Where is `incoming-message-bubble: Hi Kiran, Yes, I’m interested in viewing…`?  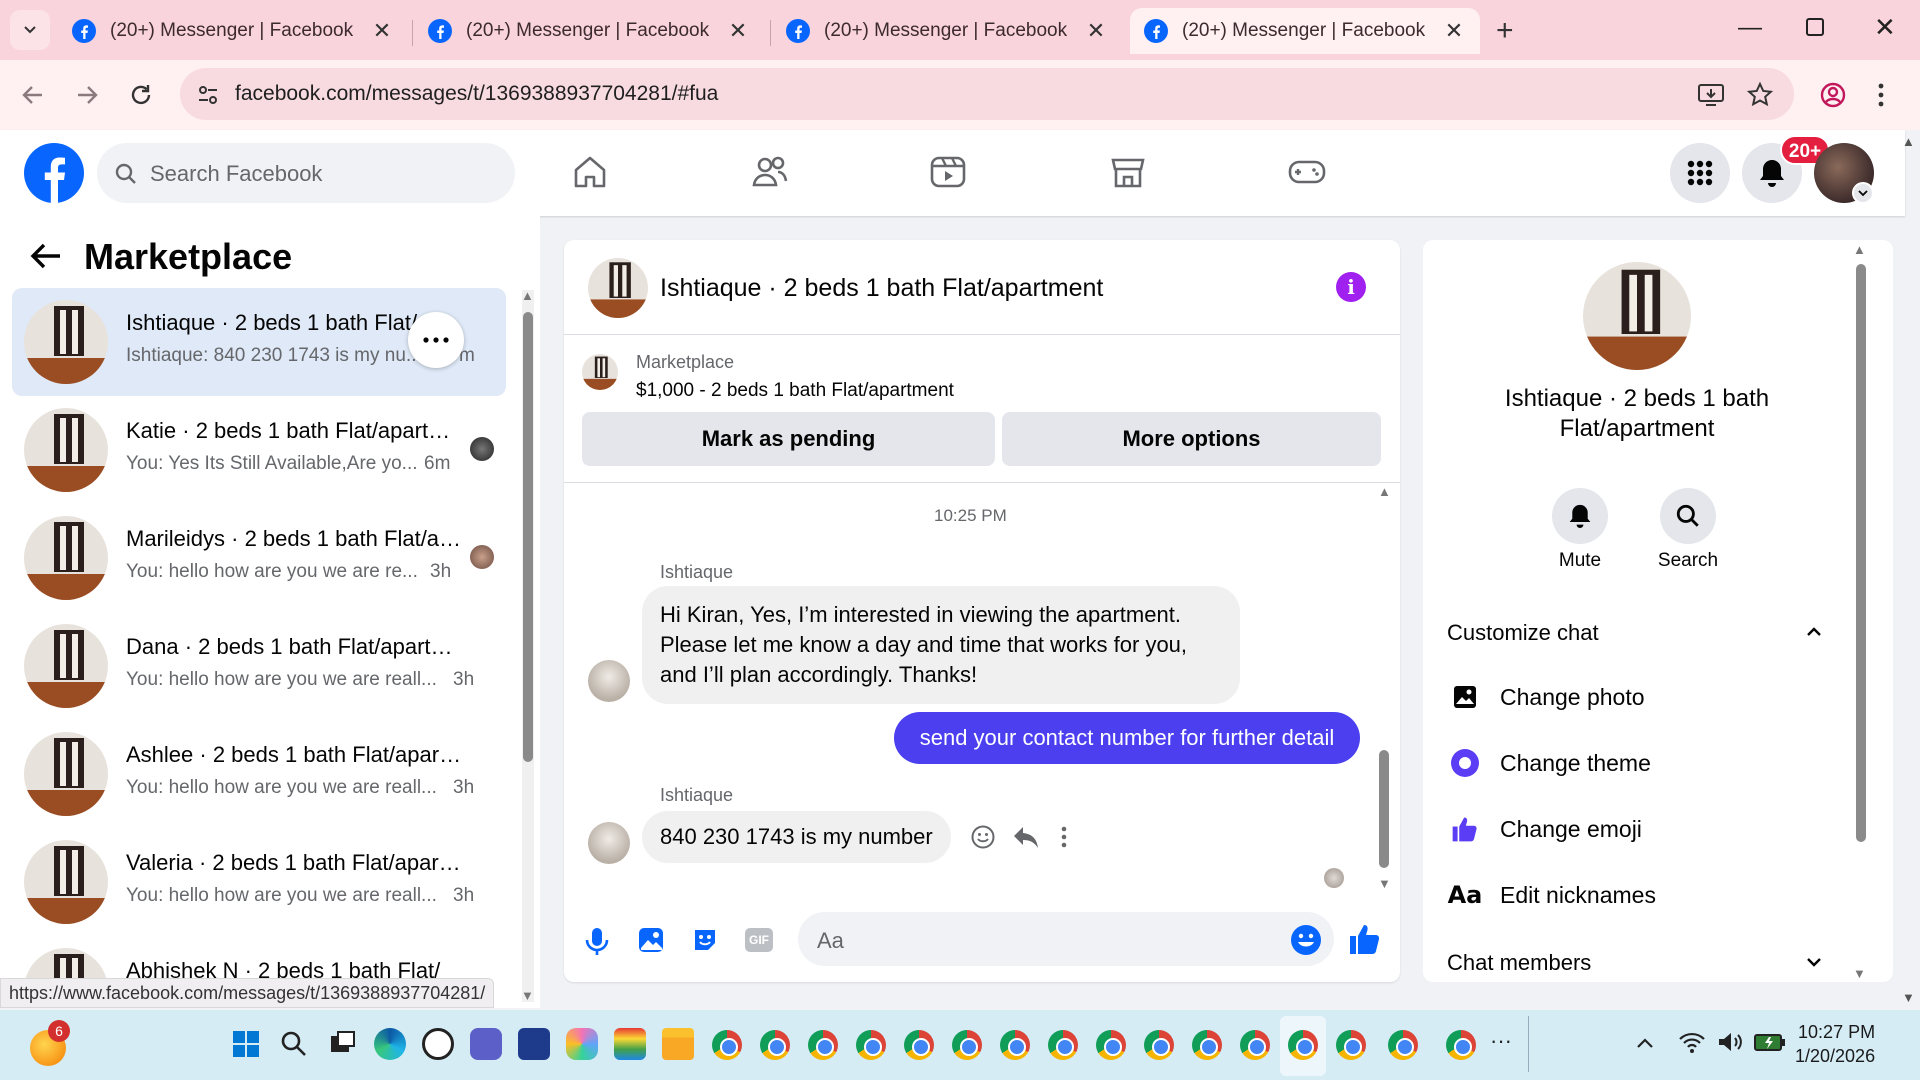
incoming-message-bubble: Hi Kiran, Yes, I’m interested in viewing… is located at coordinates (941, 645).